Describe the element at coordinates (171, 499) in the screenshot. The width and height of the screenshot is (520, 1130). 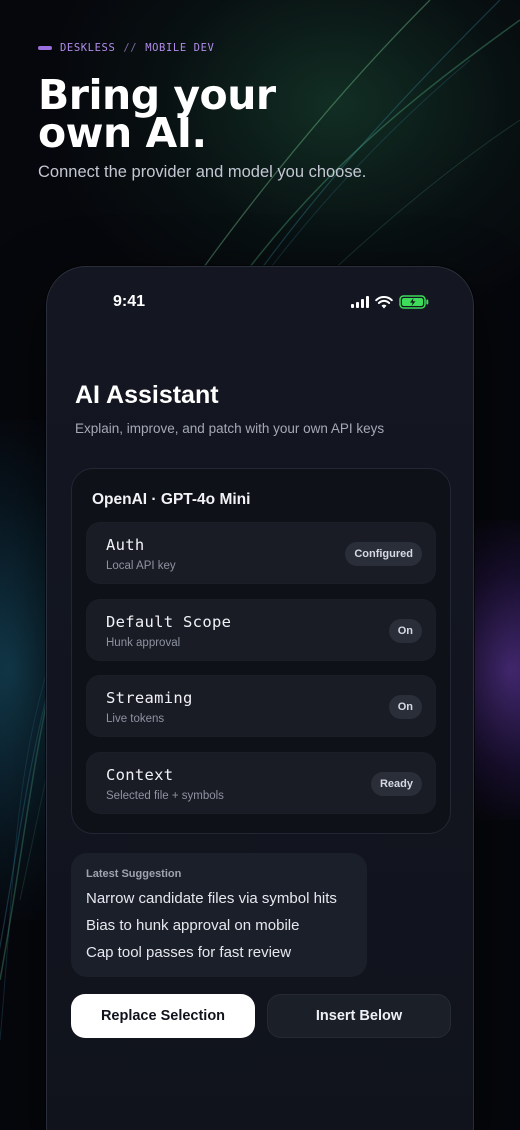
I see `provider-card-title: OpenAI · GPT-4o Mini` at that location.